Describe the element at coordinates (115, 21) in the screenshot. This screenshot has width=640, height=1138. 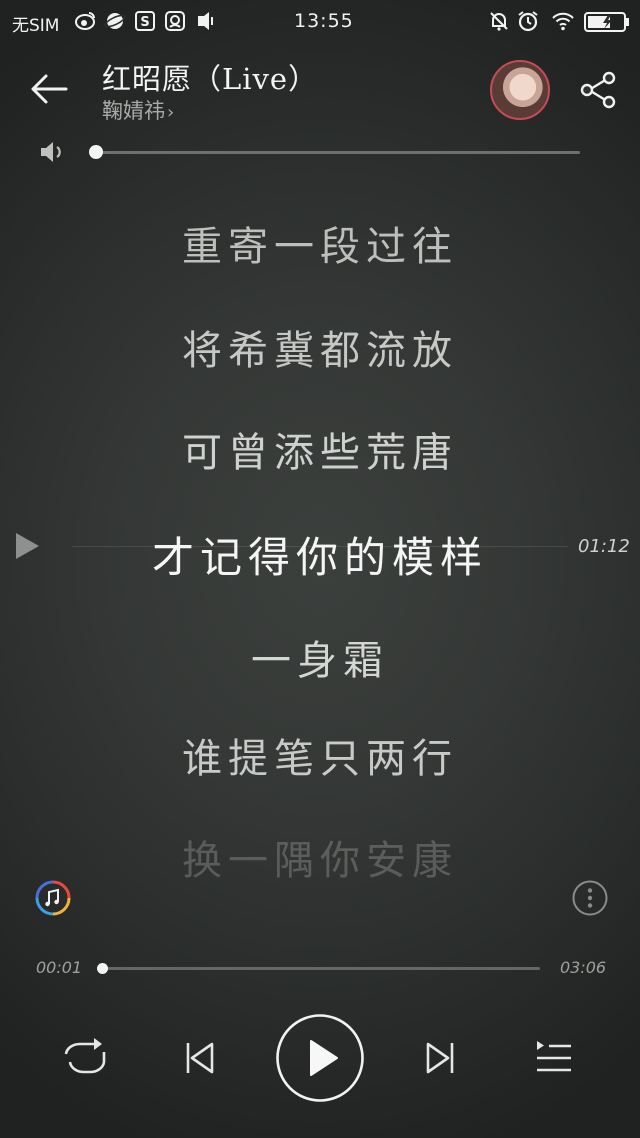
I see `planet-icon` at that location.